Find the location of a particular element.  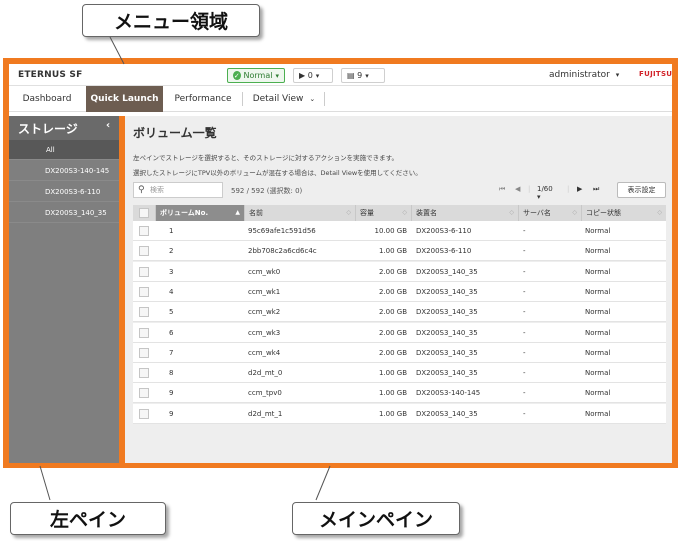

volume-name-cell: d2d_mt_1 is located at coordinates (265, 413).